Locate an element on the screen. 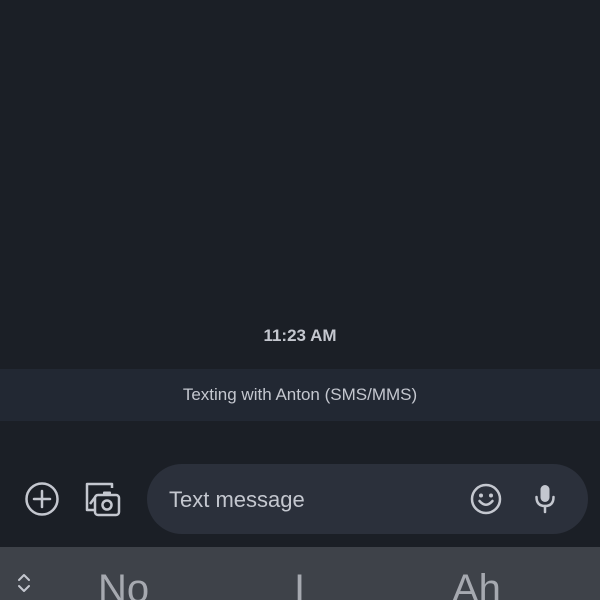  conversation-info-text: Texting with Anton (SMS/MMS) is located at coordinates (300, 394).